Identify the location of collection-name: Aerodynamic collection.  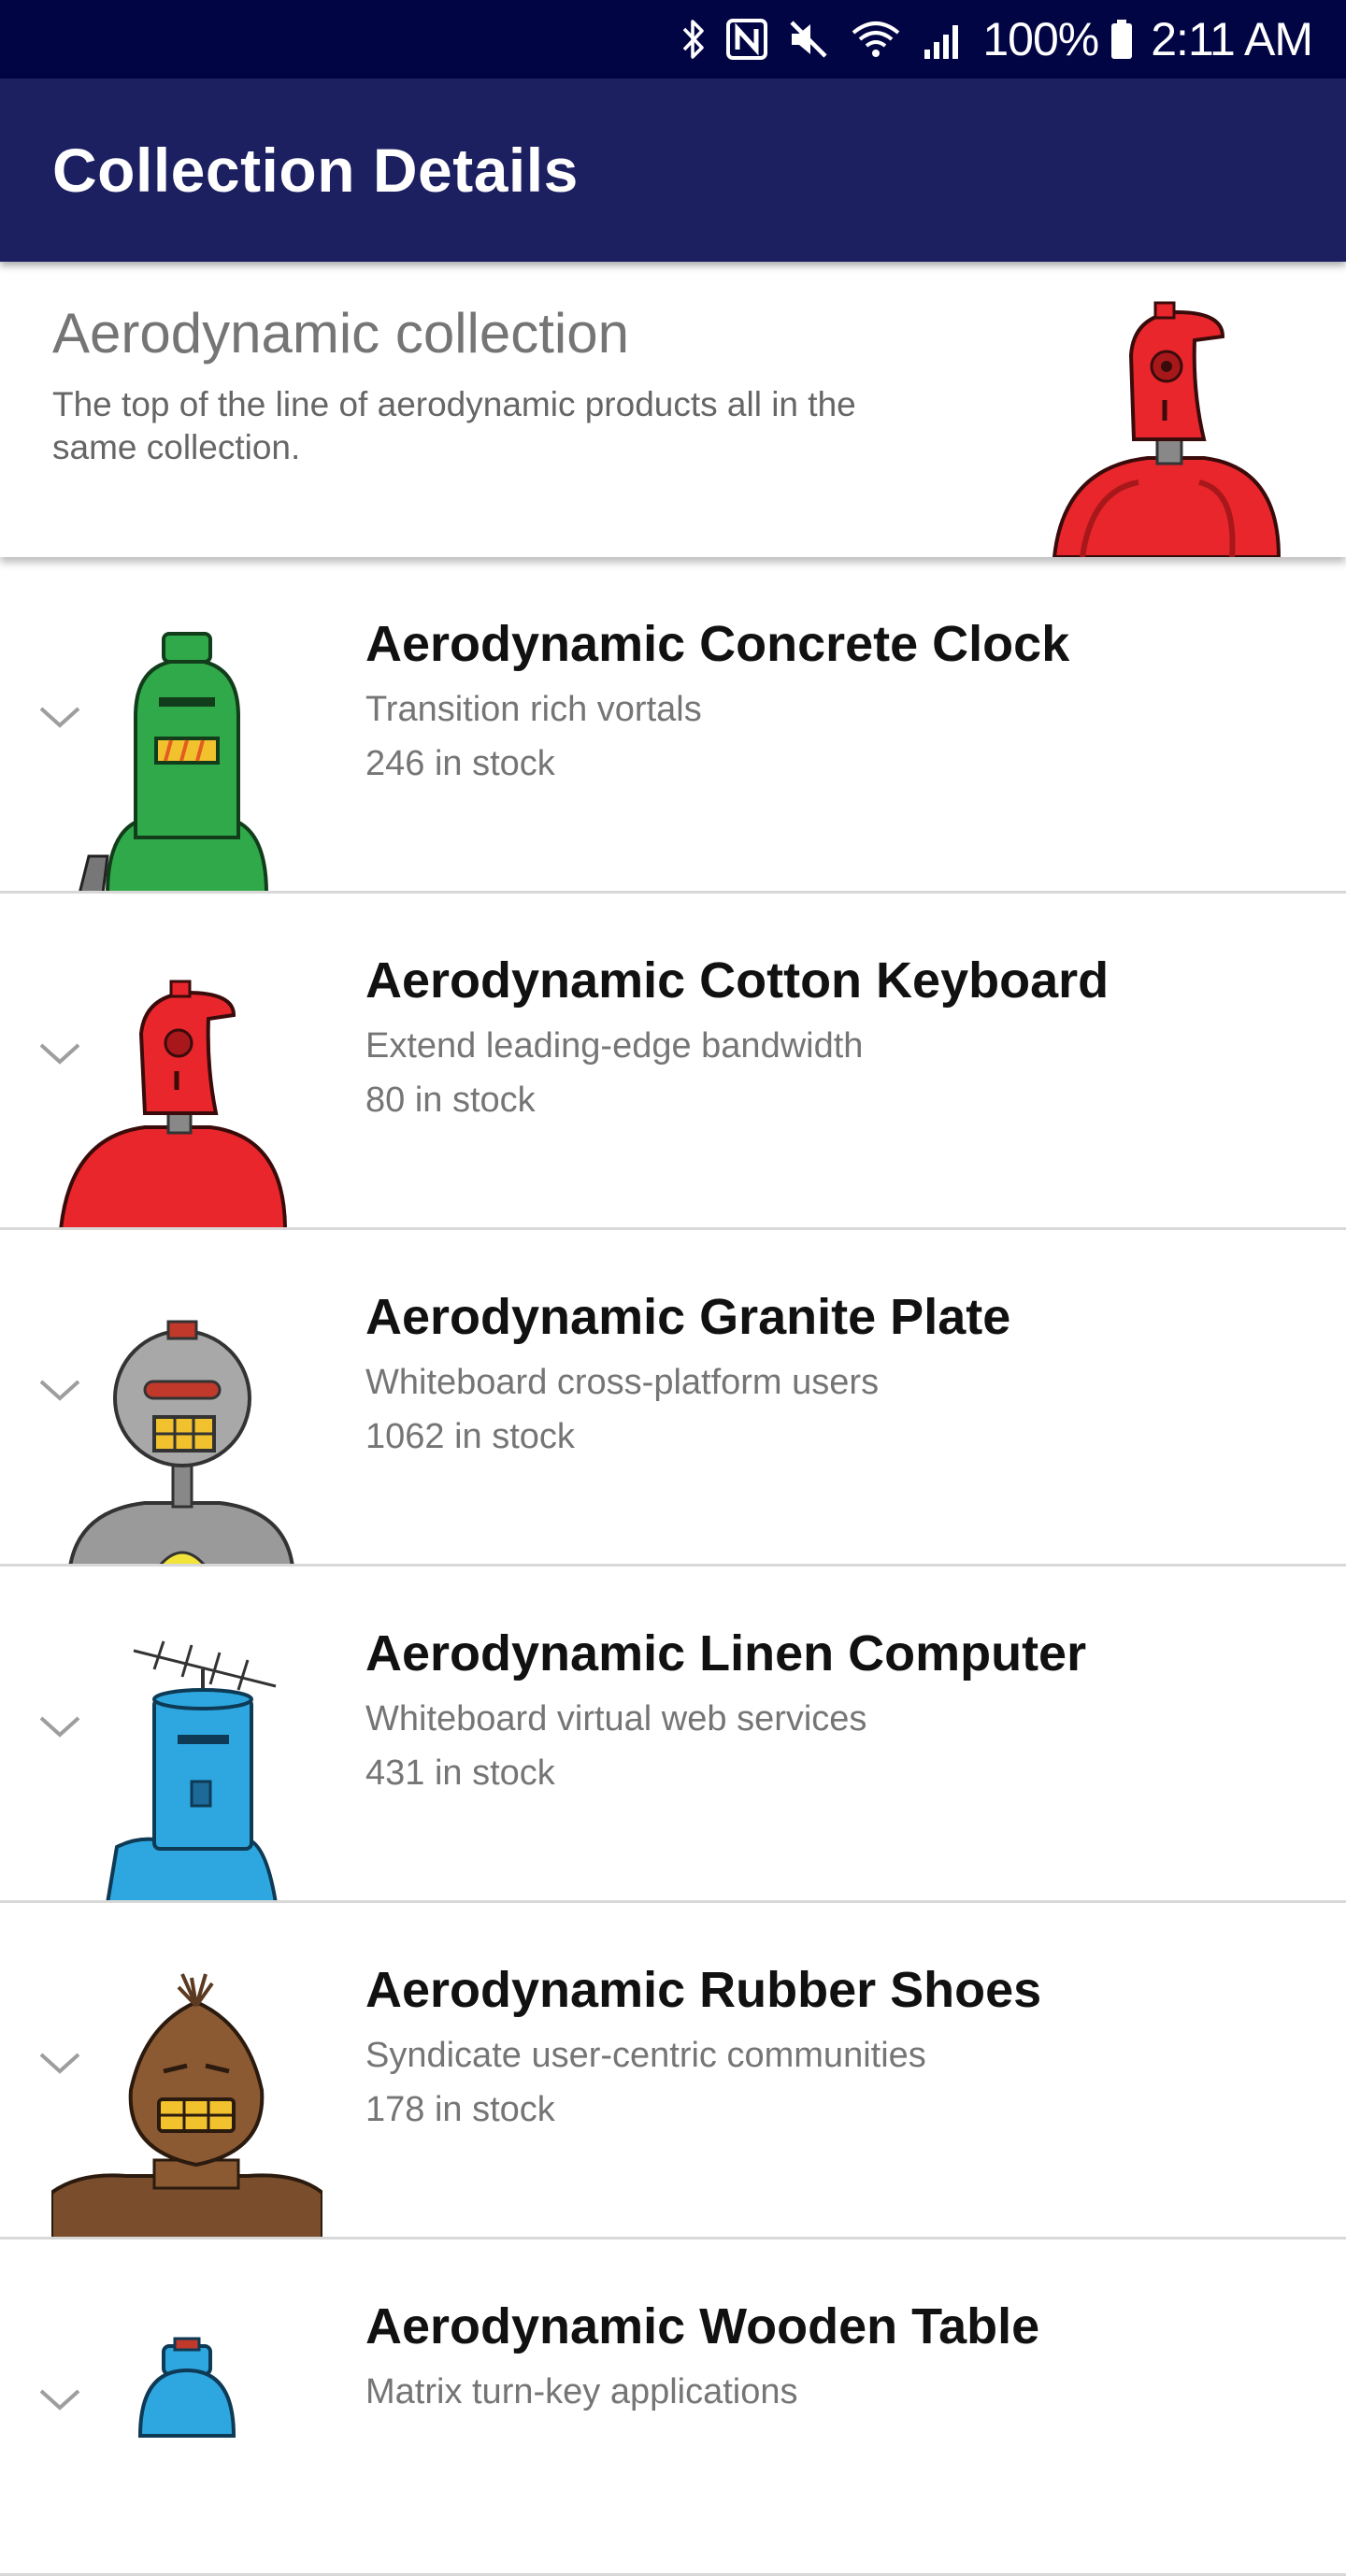
(340, 333).